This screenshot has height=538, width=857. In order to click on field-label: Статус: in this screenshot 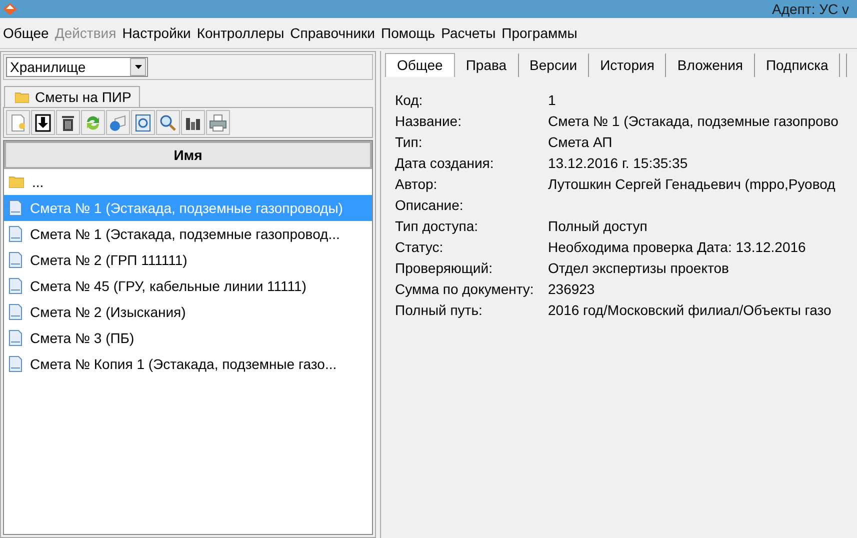, I will do `click(419, 247)`.